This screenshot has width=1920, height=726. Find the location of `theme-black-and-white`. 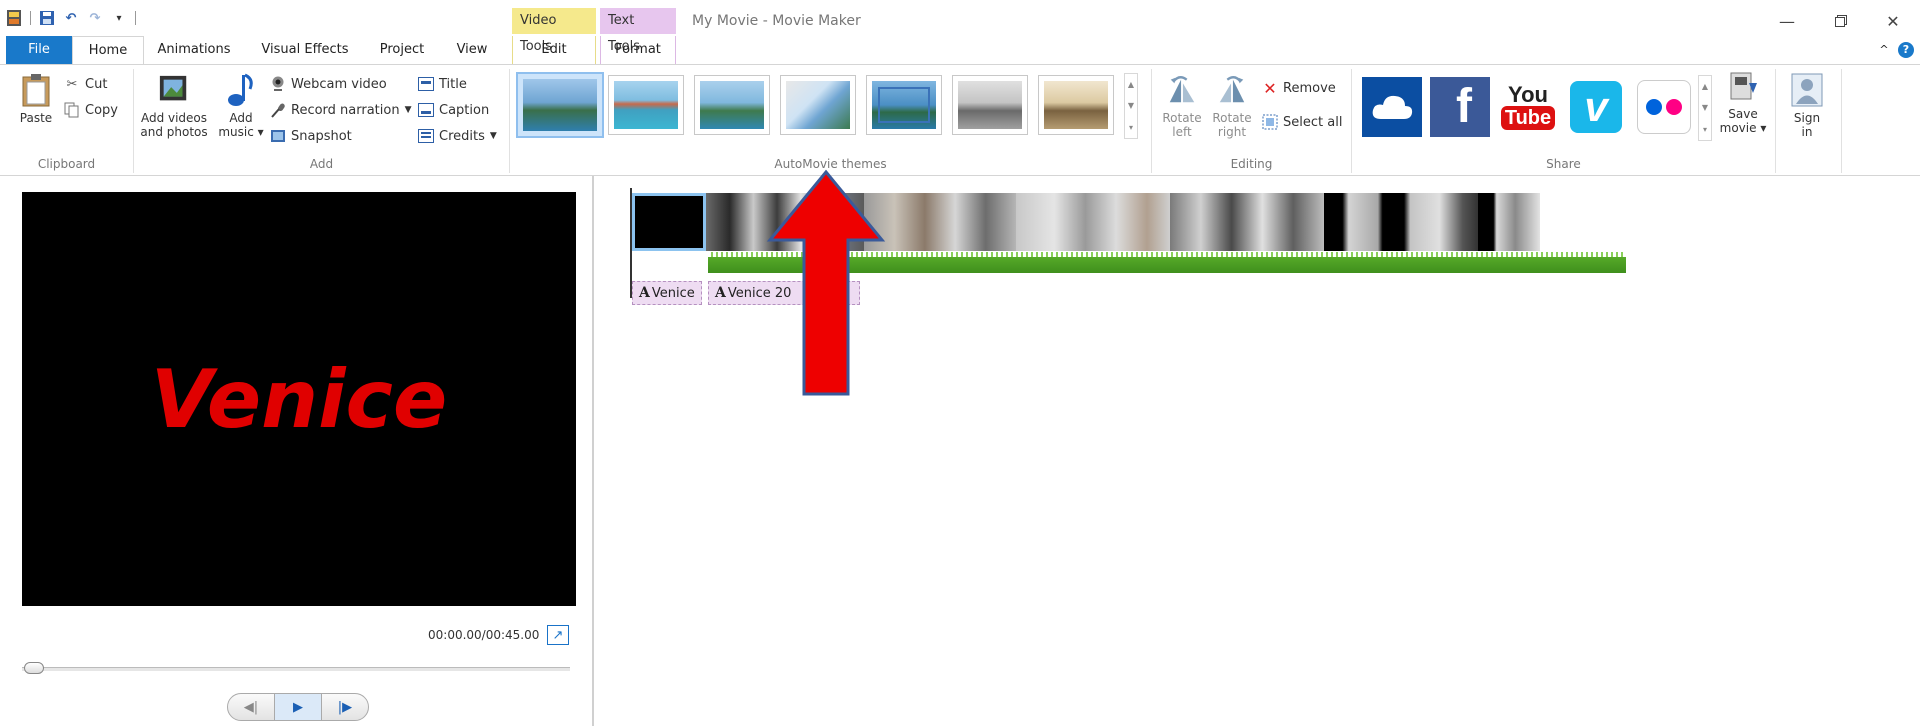

theme-black-and-white is located at coordinates (990, 105).